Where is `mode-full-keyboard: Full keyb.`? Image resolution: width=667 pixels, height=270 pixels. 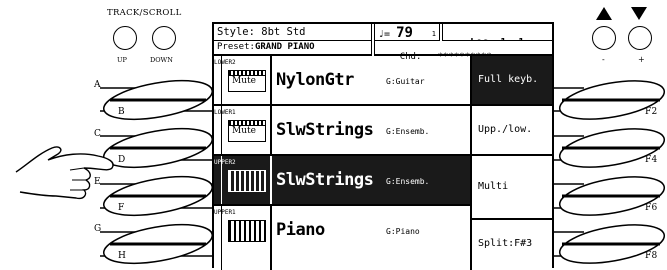
mode-full-keyboard: Full keyb. is located at coordinates (512, 81).